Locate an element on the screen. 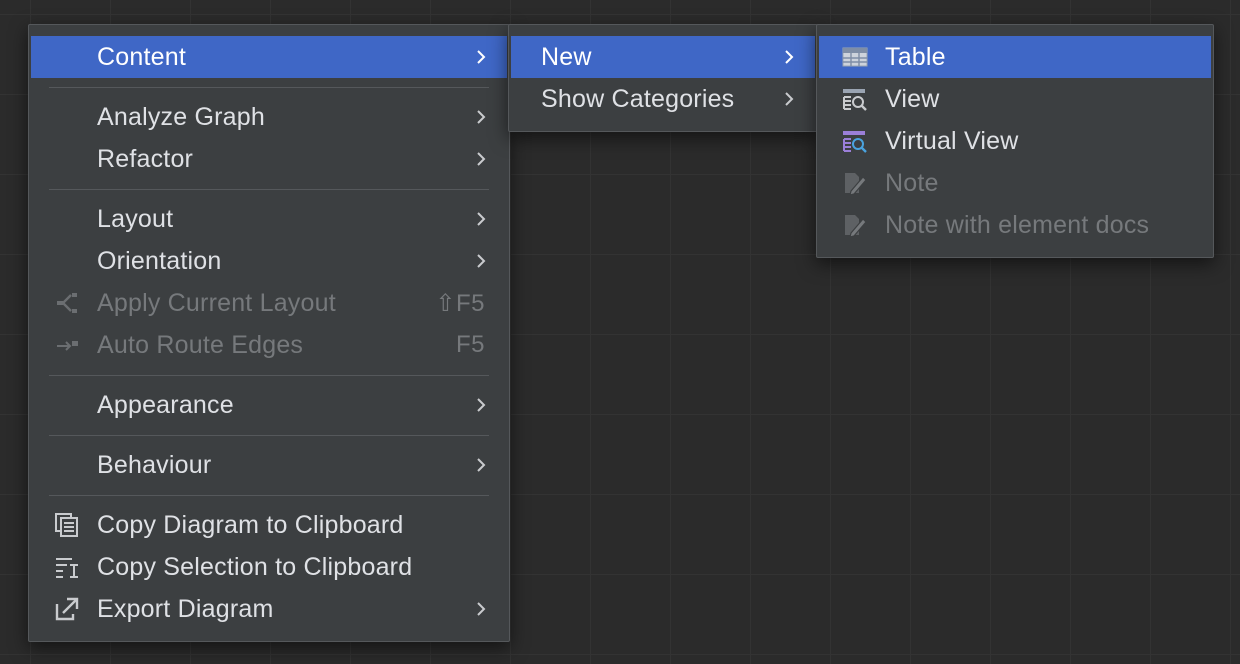 The image size is (1240, 664). menu-item-label: Table is located at coordinates (915, 56).